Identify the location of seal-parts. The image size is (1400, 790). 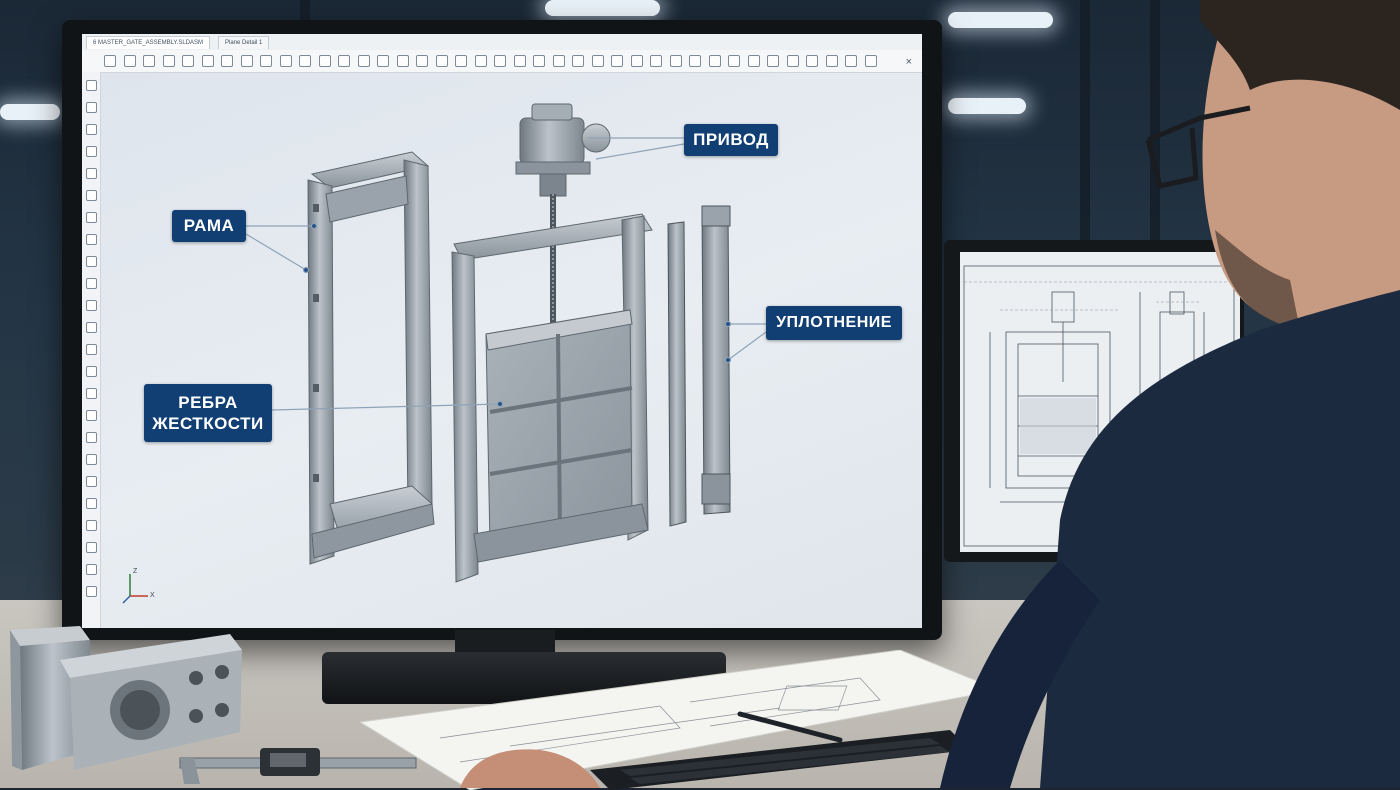
(699, 366).